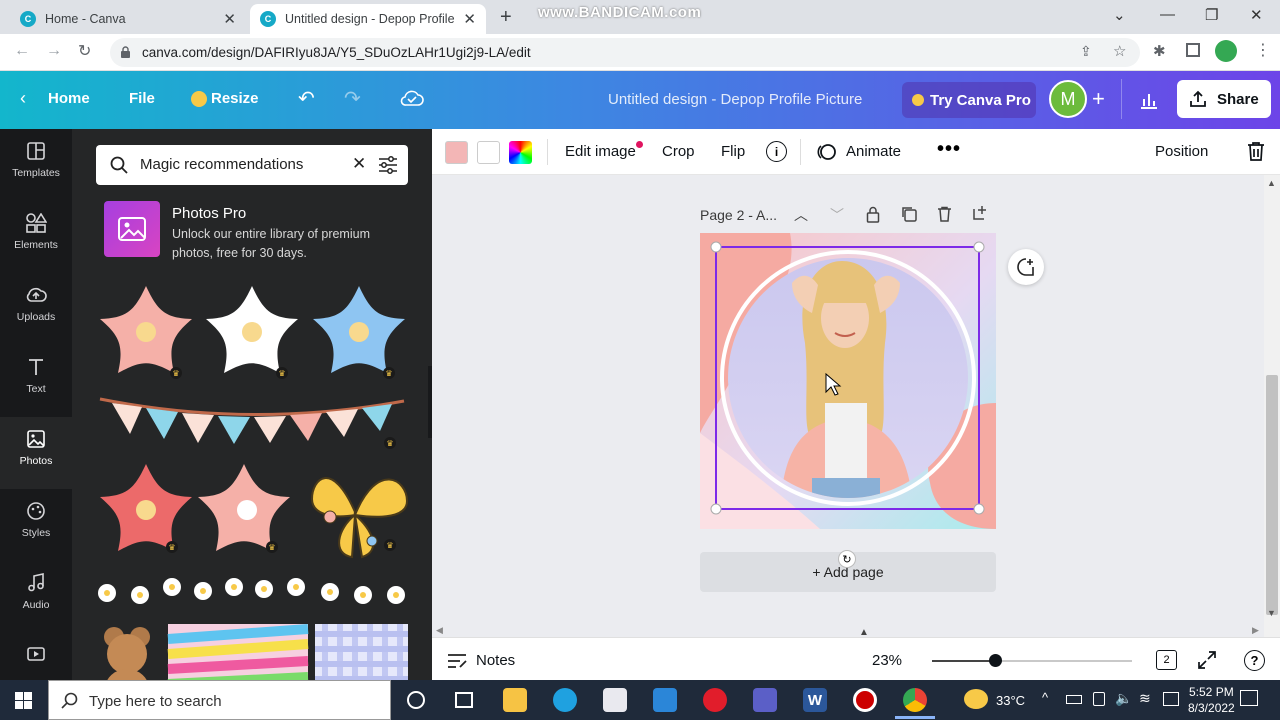  Describe the element at coordinates (765, 700) in the screenshot. I see `teams-icon` at that location.